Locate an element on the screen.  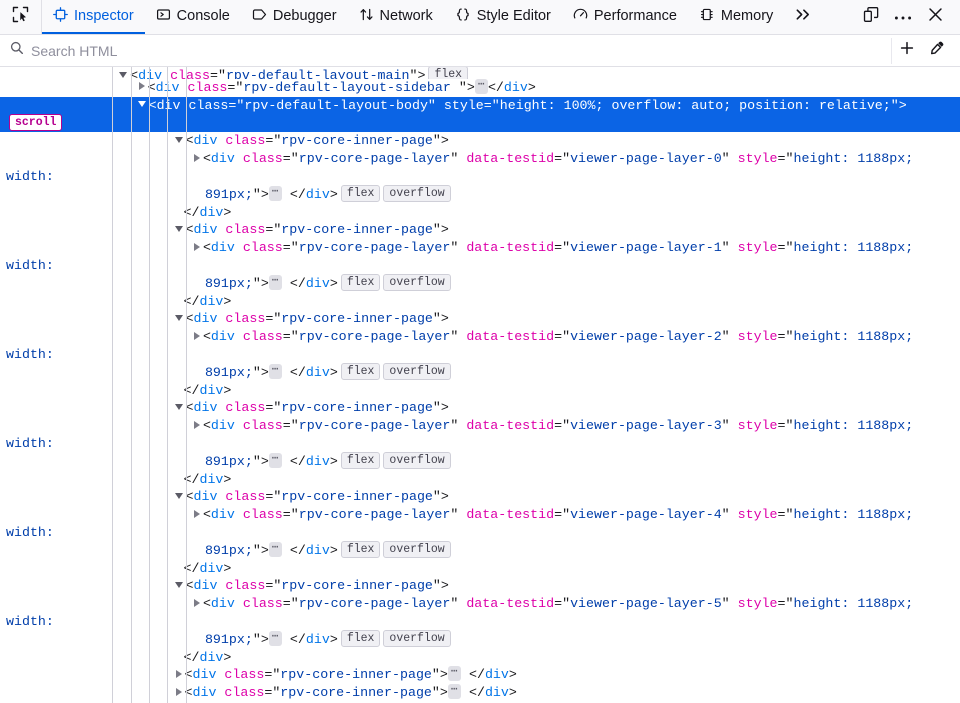
tab-console: Console is located at coordinates (193, 17).